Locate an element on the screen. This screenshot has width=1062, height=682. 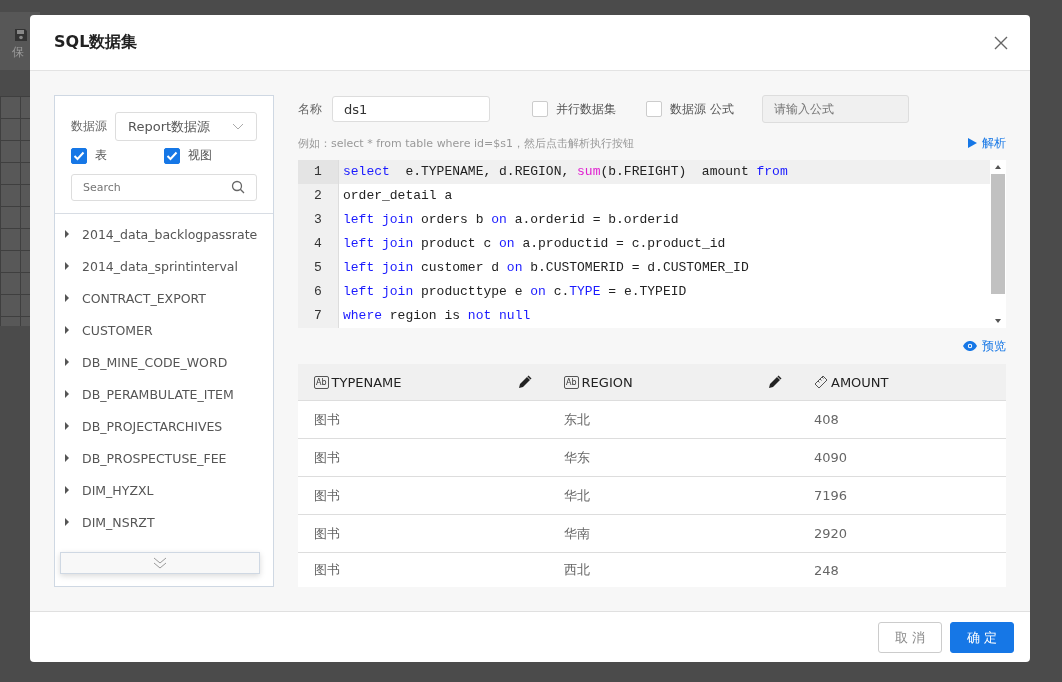
table-item: DIM_HYZXL is located at coordinates (164, 490).